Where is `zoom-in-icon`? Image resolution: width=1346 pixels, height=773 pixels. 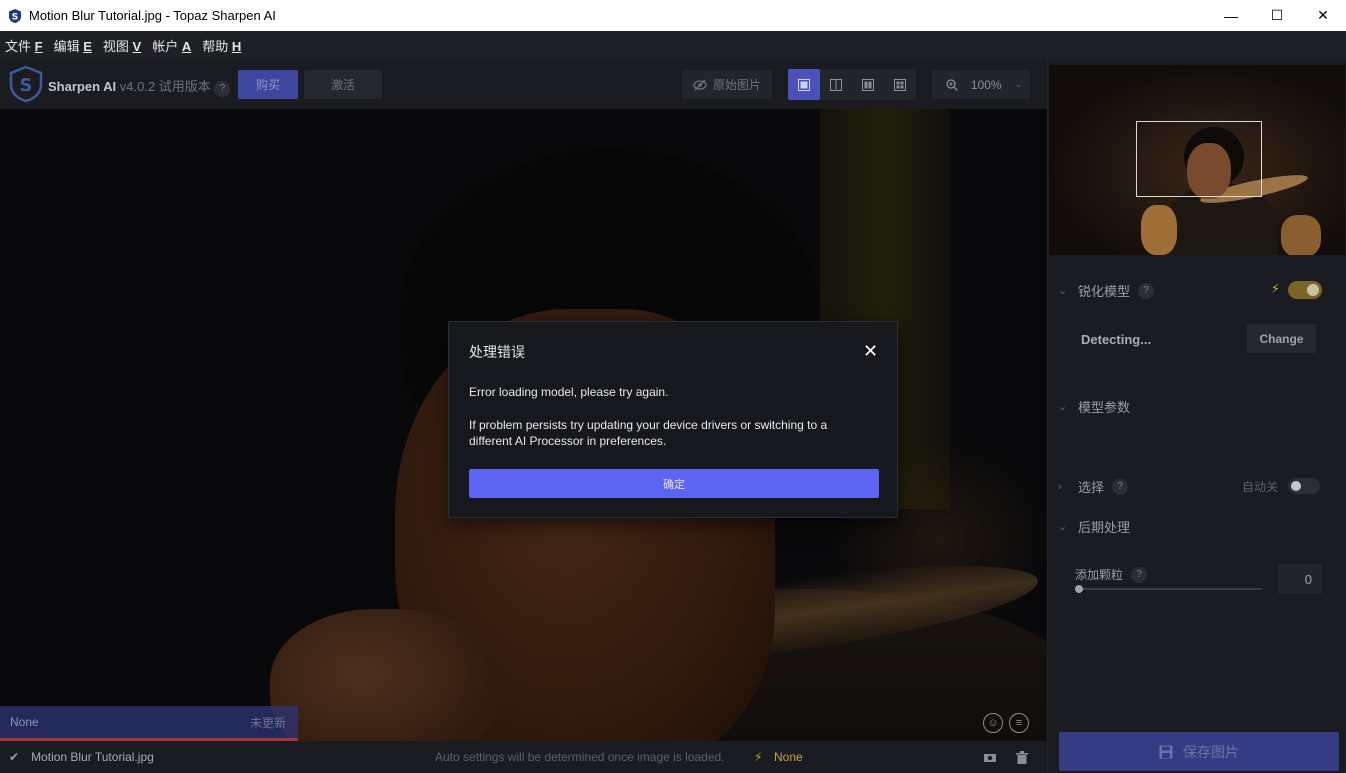
zoom-in-icon is located at coordinates (952, 84).